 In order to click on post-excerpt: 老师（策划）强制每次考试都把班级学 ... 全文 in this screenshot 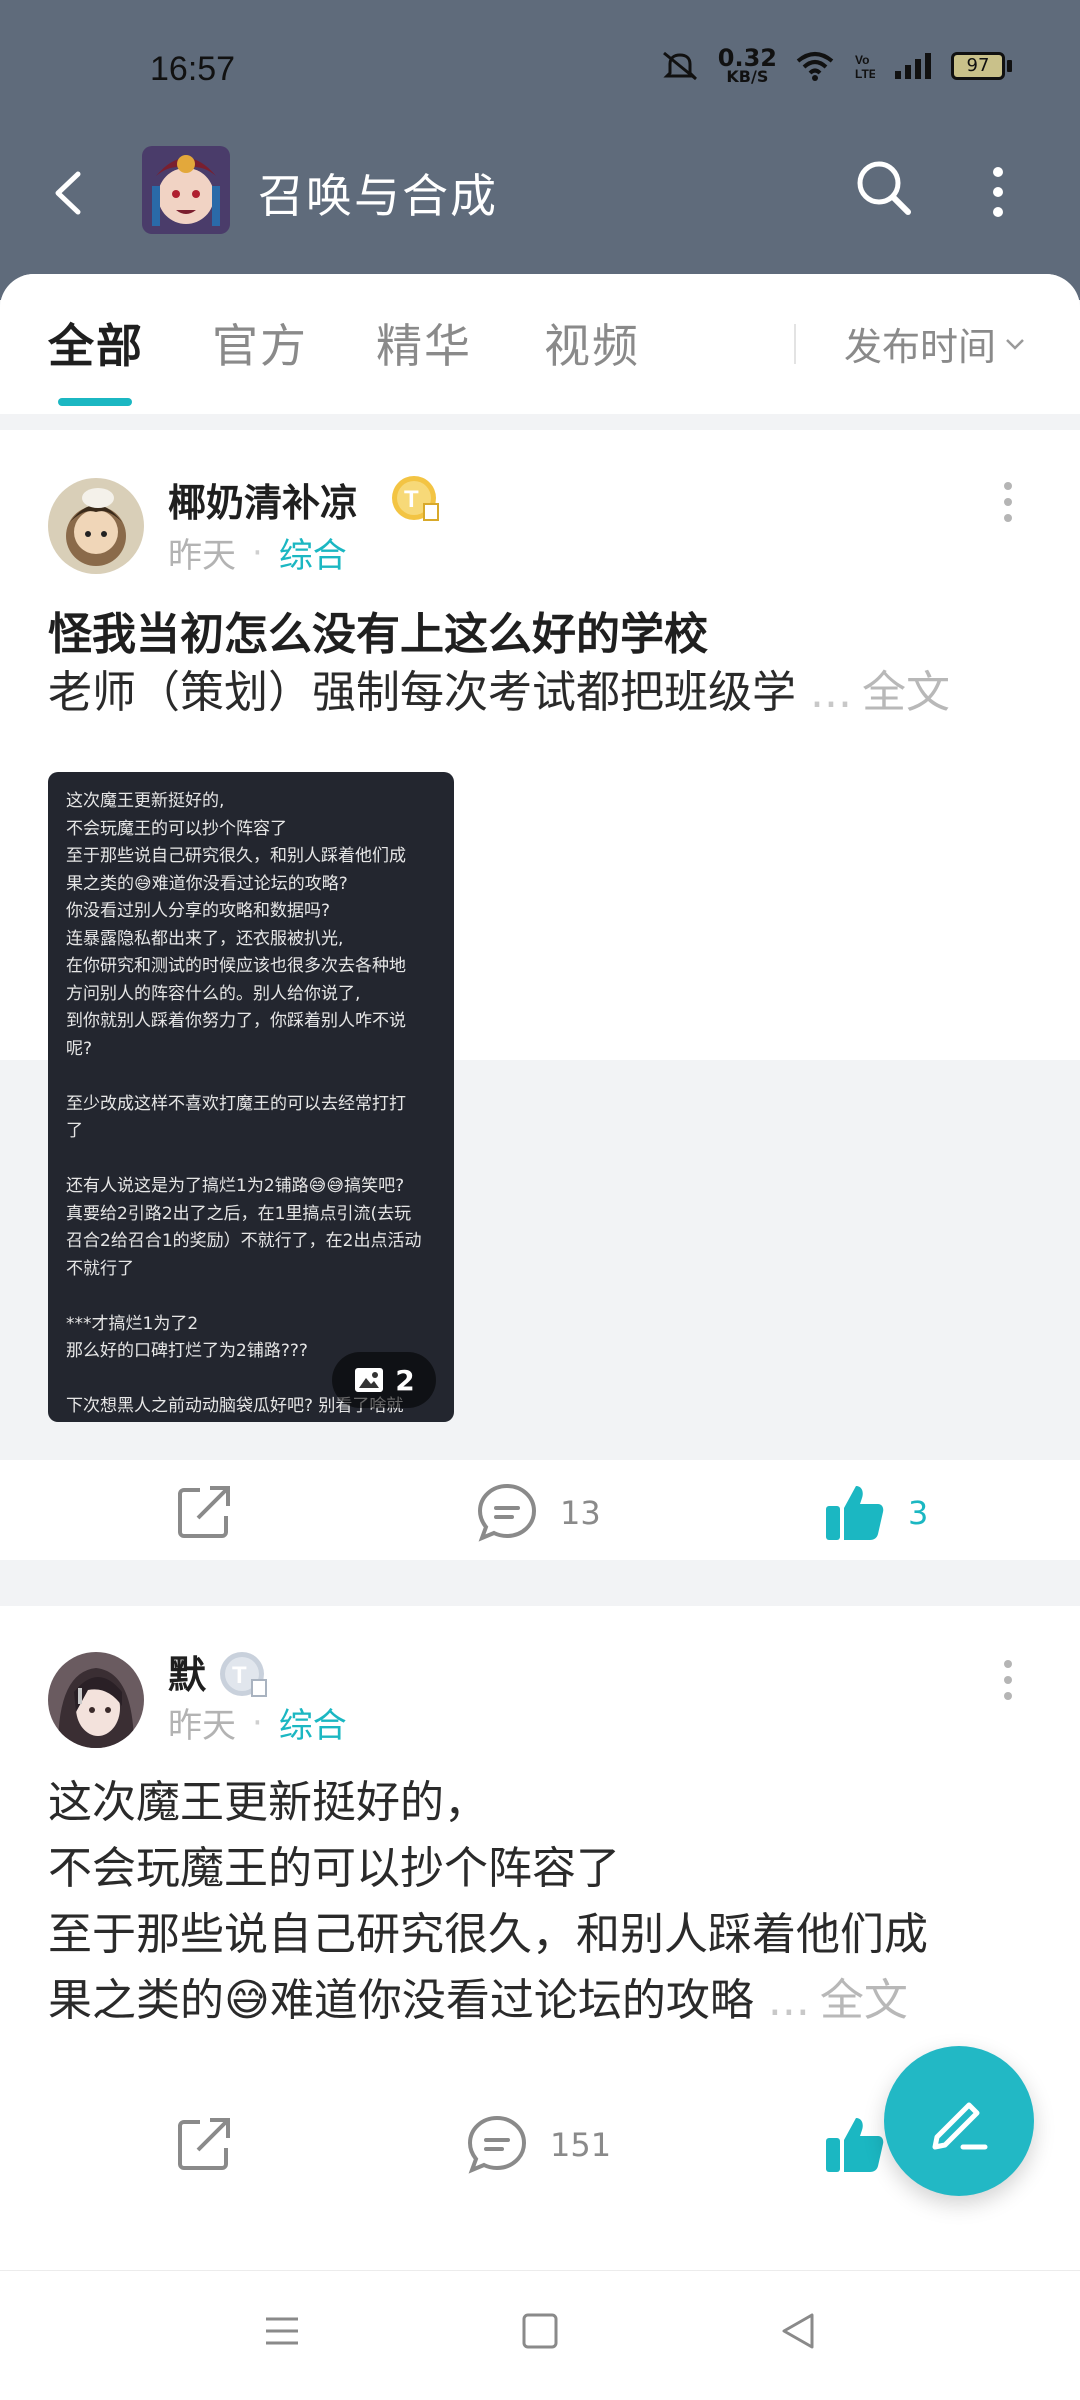, I will do `click(538, 693)`.